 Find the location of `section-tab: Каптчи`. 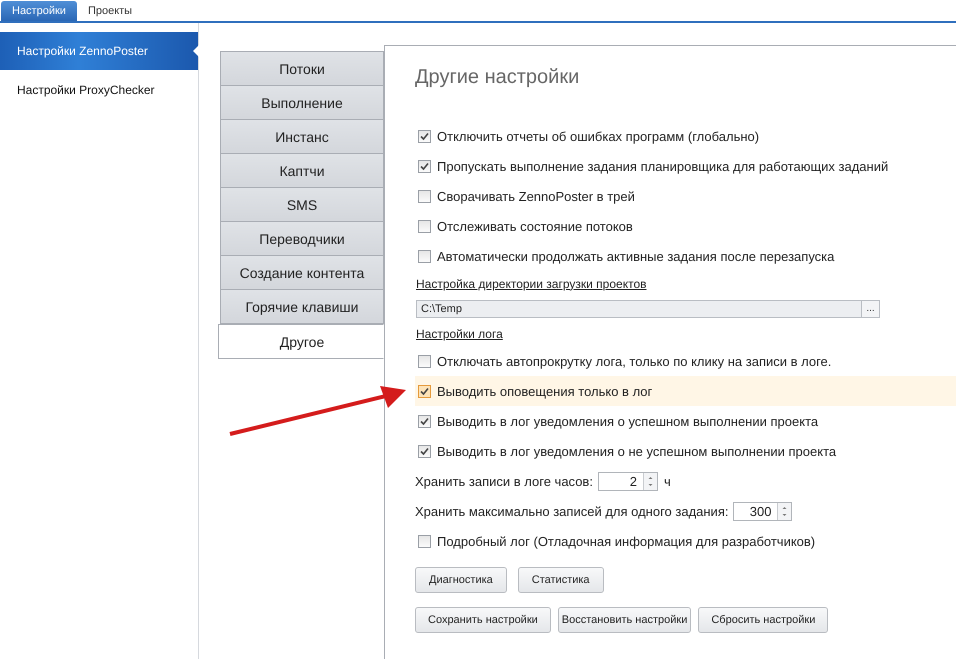

section-tab: Каптчи is located at coordinates (302, 171).